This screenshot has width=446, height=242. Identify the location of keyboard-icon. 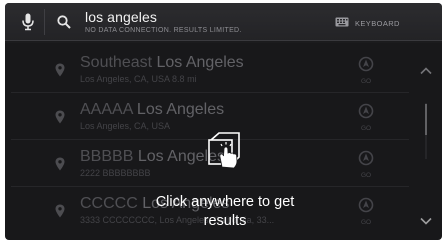
(342, 23).